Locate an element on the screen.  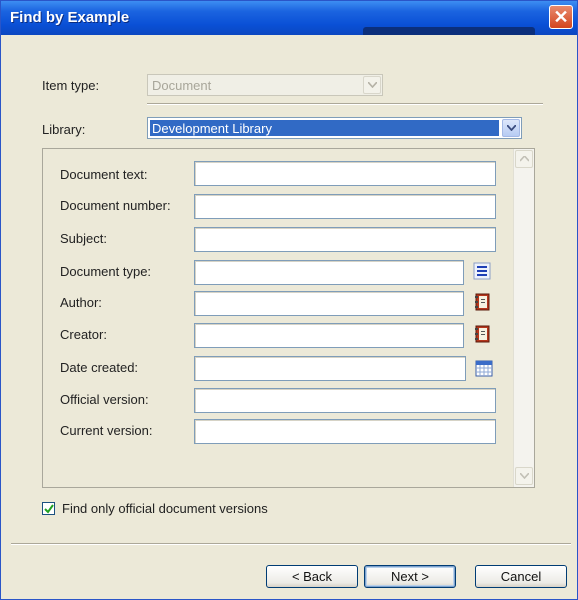
item-type-value: Document is located at coordinates (182, 85).